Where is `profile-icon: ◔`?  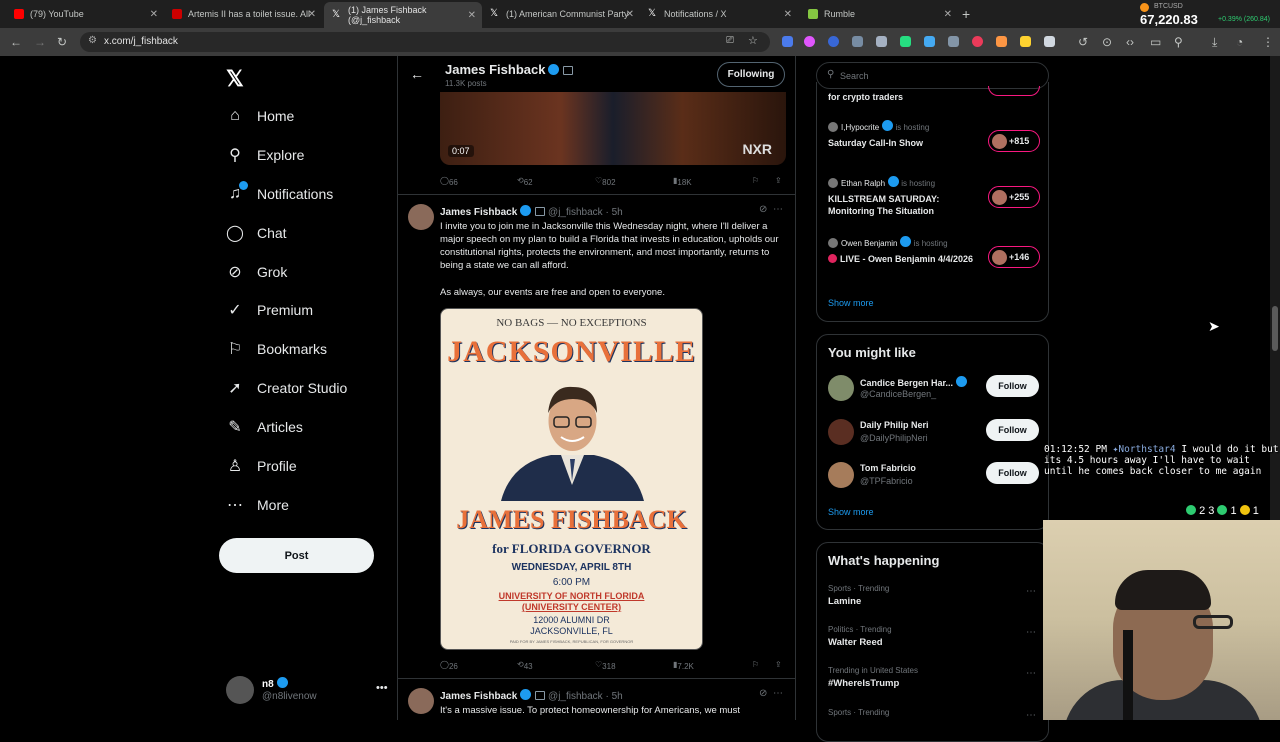 profile-icon: ◔ is located at coordinates (1239, 42).